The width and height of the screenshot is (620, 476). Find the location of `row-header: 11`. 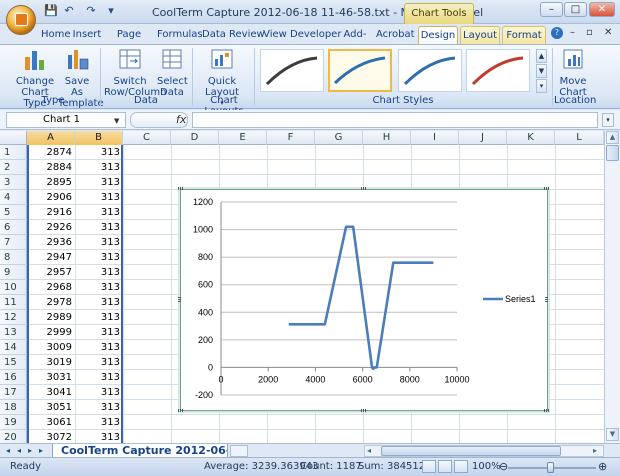

row-header: 11 is located at coordinates (13, 302).